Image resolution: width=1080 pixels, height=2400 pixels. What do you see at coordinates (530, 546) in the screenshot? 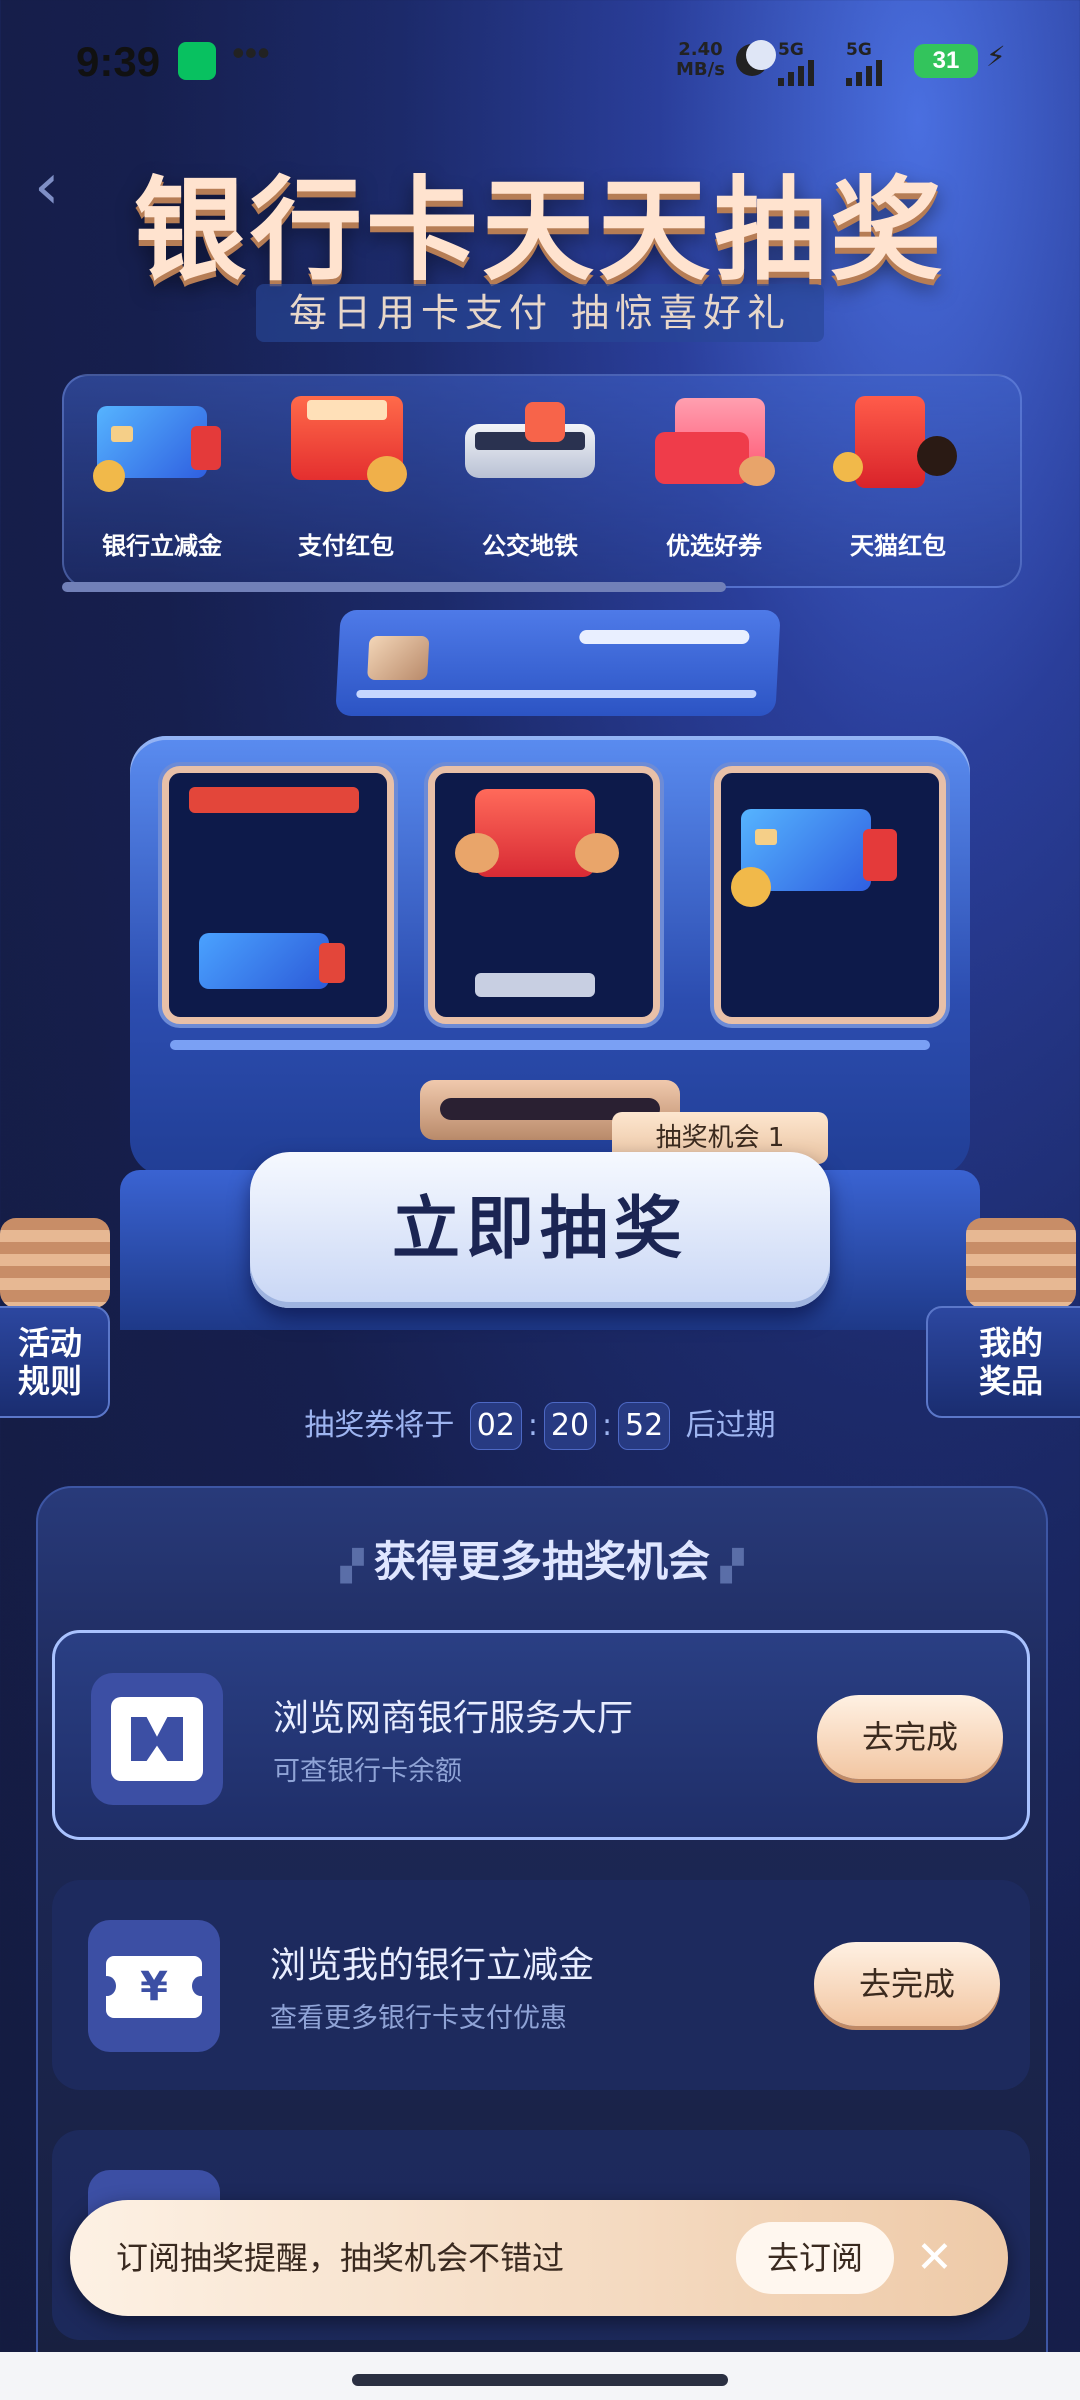
I see `category-label: 公交地铁` at bounding box center [530, 546].